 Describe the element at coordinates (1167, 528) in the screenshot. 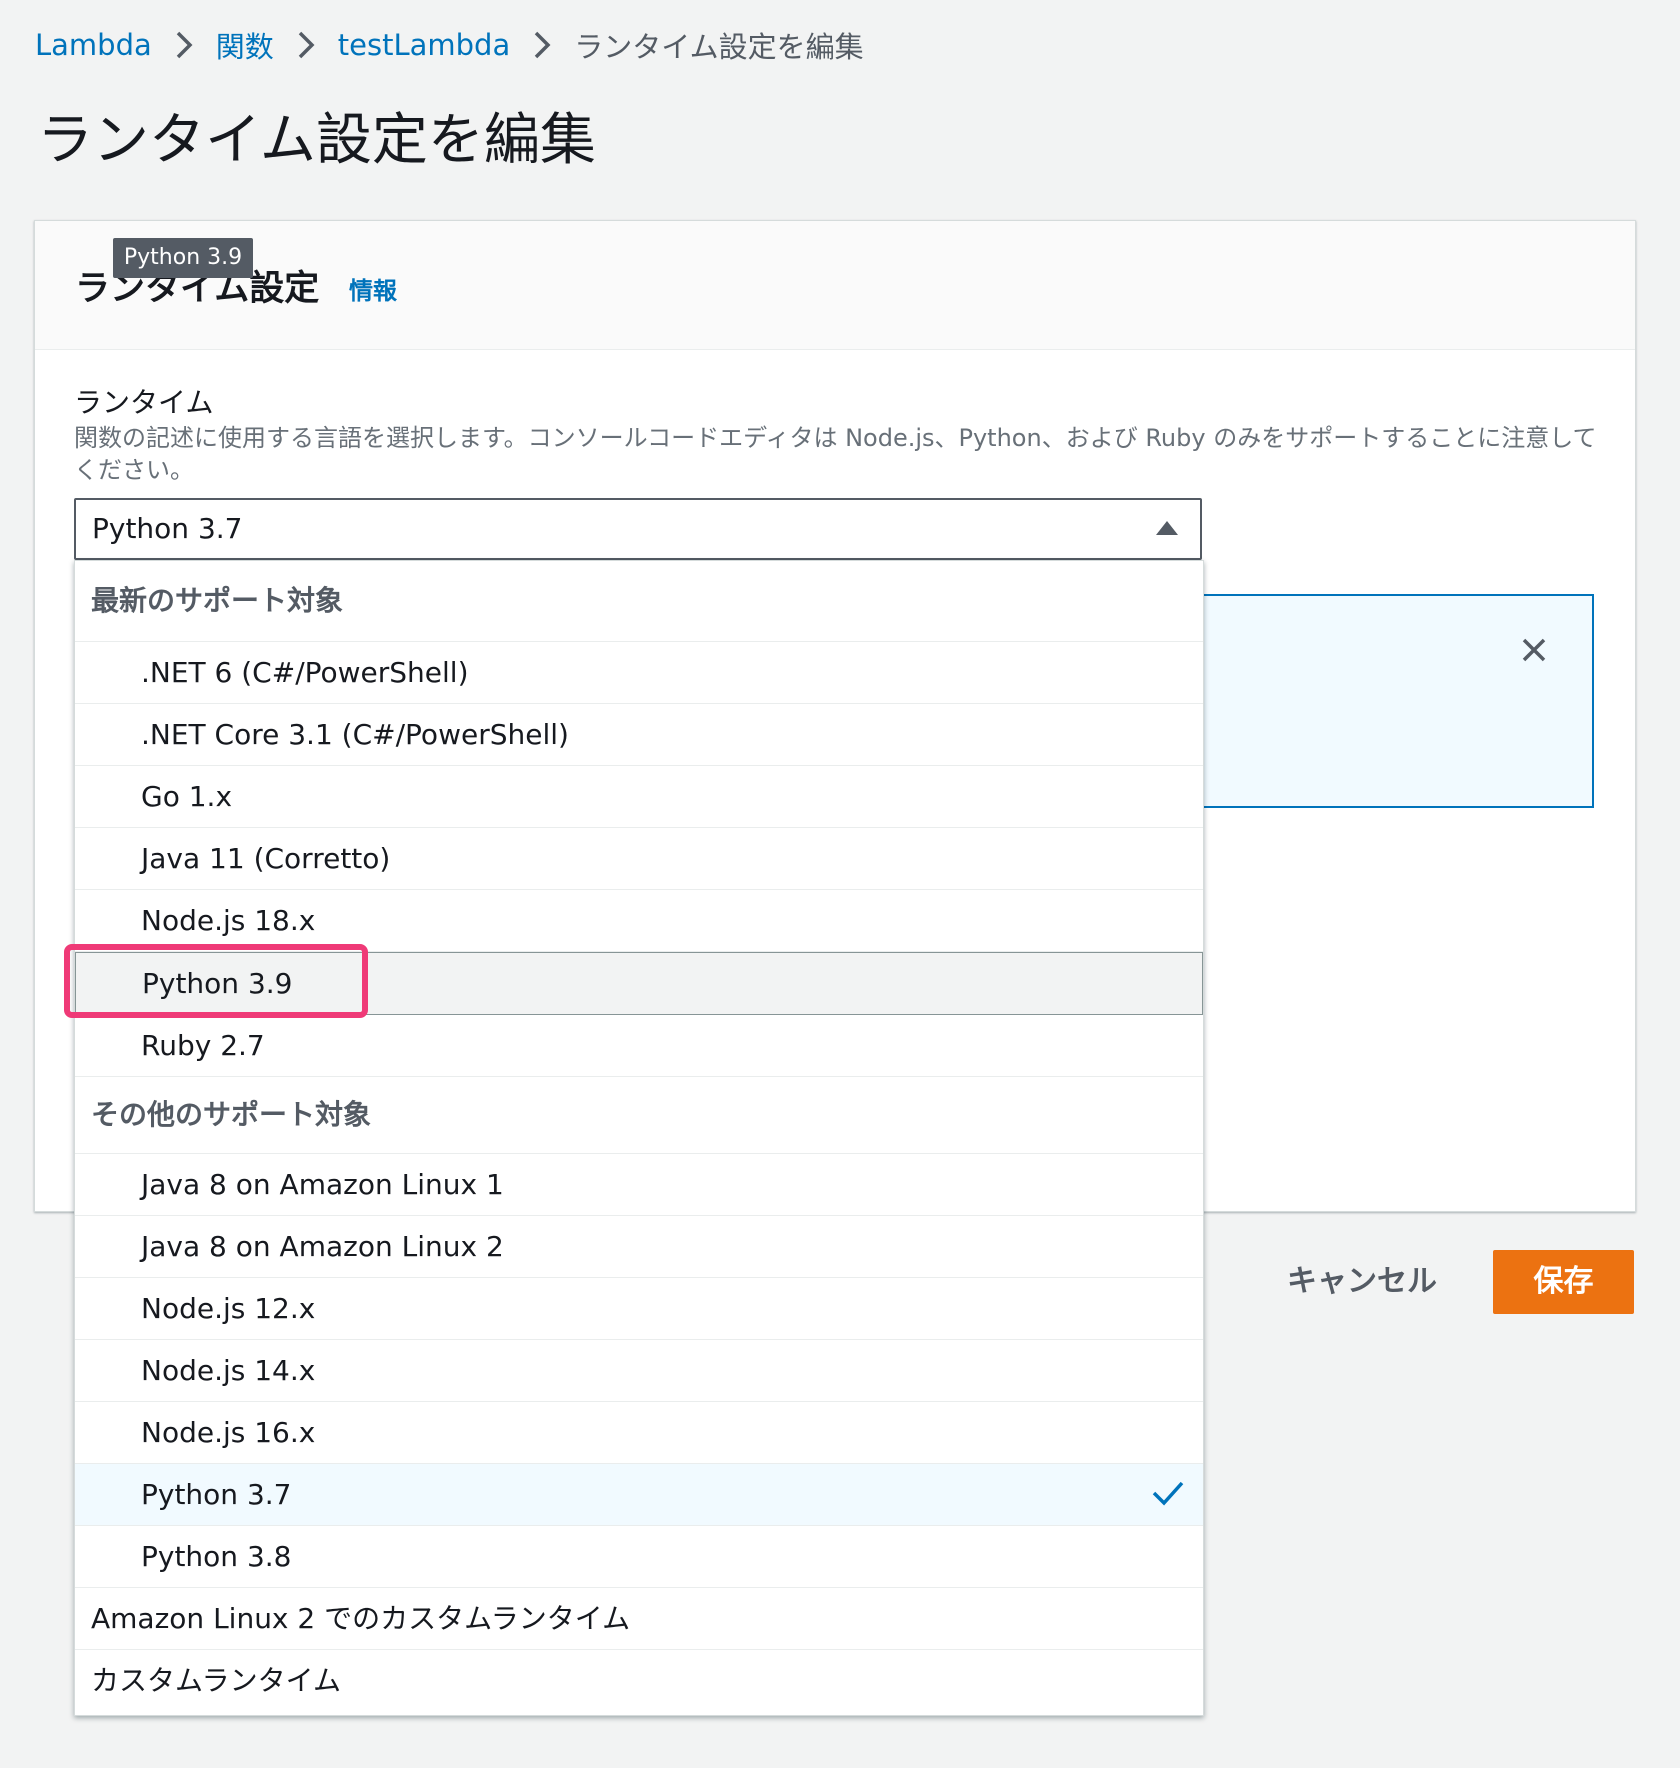

I see `caret-up-icon` at that location.